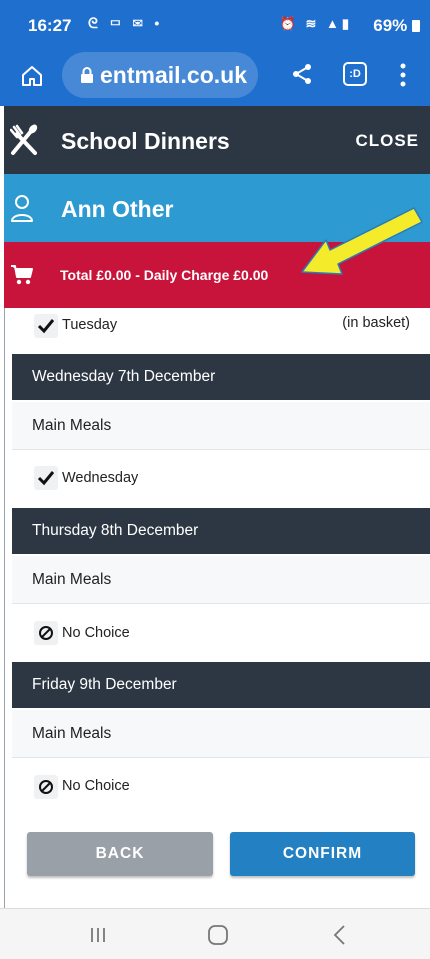 This screenshot has height=959, width=430. What do you see at coordinates (98, 935) in the screenshot?
I see `recent-apps-icon` at bounding box center [98, 935].